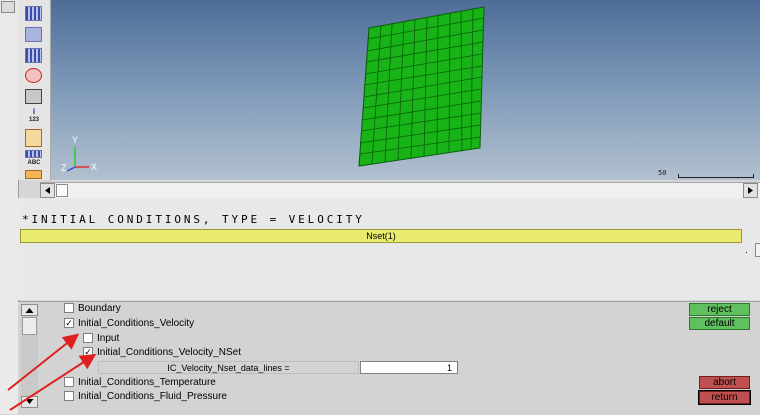 The image size is (760, 415). I want to click on angle-icon, so click(33, 138).